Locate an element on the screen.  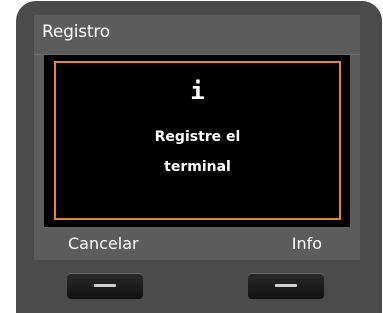
dialog-message-line-1: Registre el is located at coordinates (197, 137).